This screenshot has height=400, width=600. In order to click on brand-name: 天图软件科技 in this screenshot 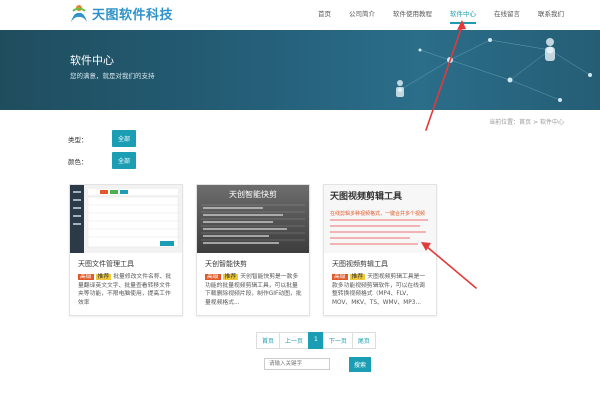, I will do `click(133, 15)`.